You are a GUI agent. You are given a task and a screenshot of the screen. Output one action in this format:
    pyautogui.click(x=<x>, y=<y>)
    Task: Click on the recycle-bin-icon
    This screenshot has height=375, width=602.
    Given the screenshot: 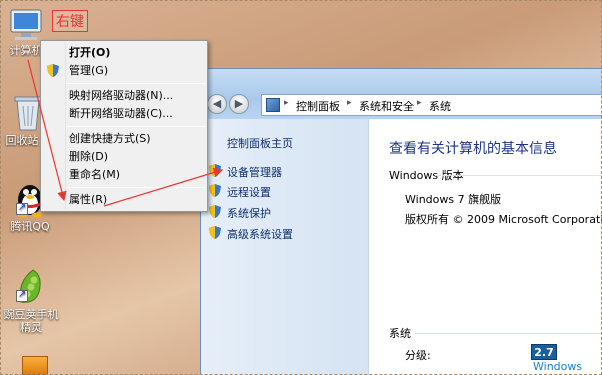 What is the action you would take?
    pyautogui.click(x=28, y=113)
    